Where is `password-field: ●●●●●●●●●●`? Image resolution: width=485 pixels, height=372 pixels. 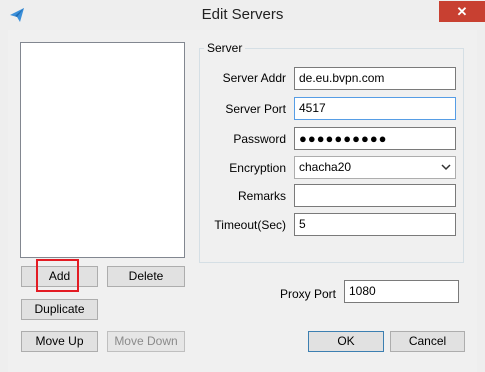
password-field: ●●●●●●●●●● is located at coordinates (375, 138).